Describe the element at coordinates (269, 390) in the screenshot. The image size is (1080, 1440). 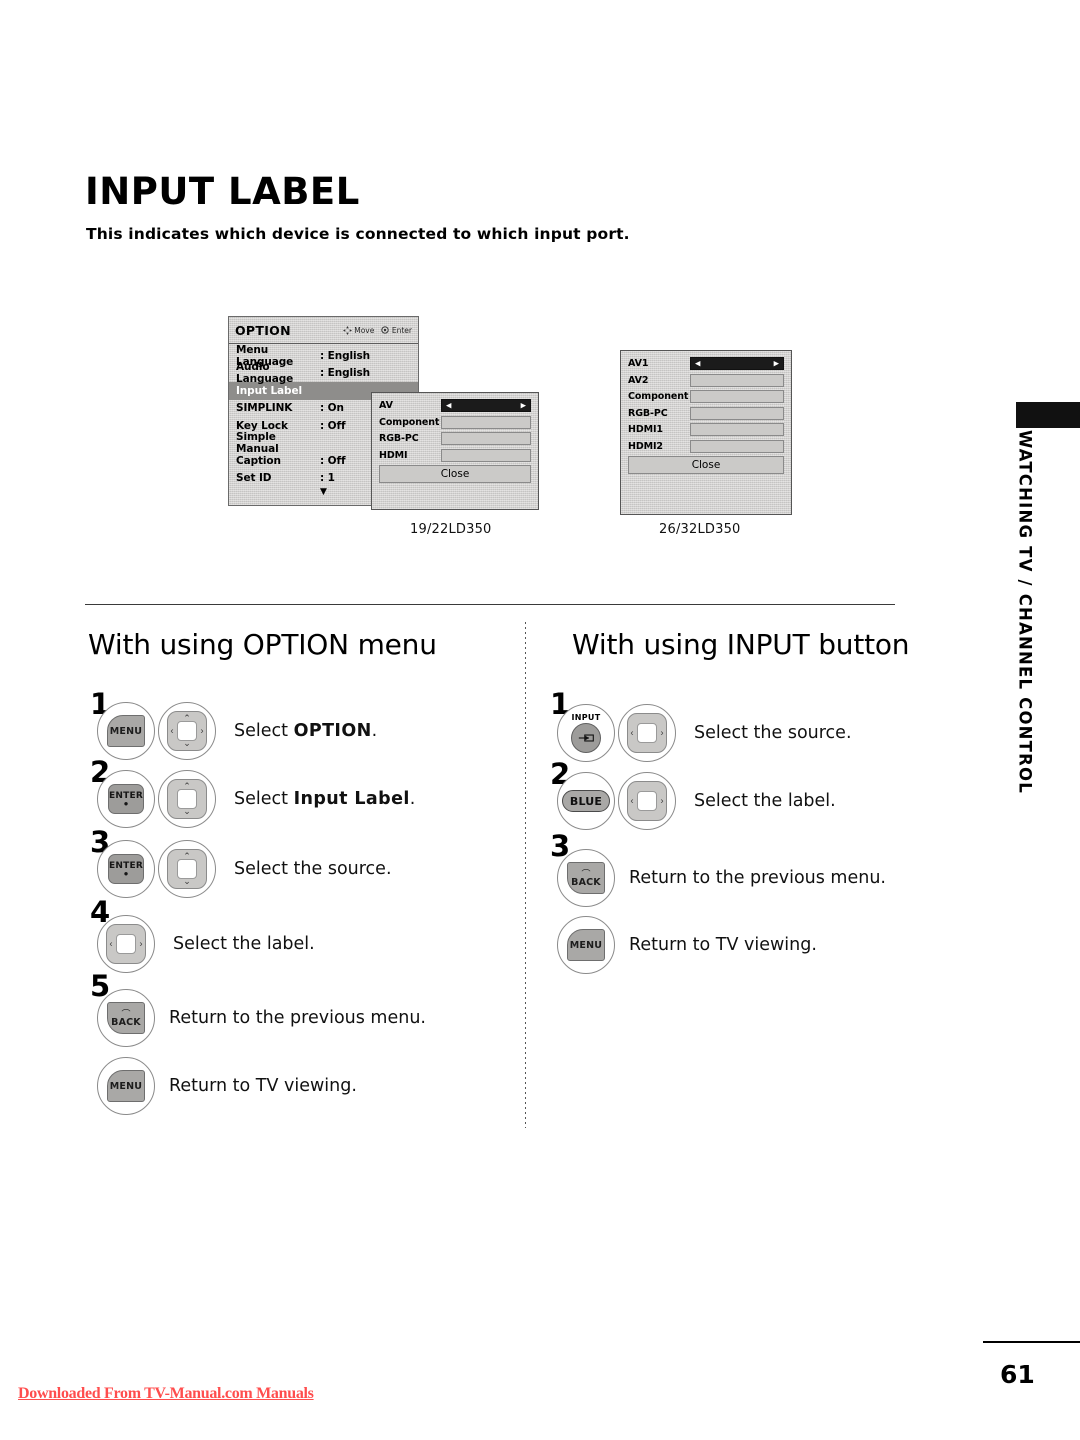
I see `row-key: Input Label` at that location.